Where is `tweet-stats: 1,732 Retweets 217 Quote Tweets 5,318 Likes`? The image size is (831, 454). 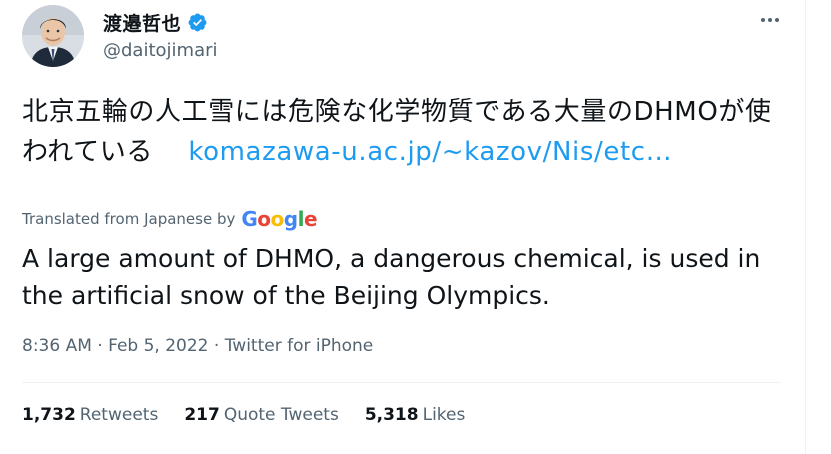 tweet-stats: 1,732 Retweets 217 Quote Tweets 5,318 Likes is located at coordinates (256, 415).